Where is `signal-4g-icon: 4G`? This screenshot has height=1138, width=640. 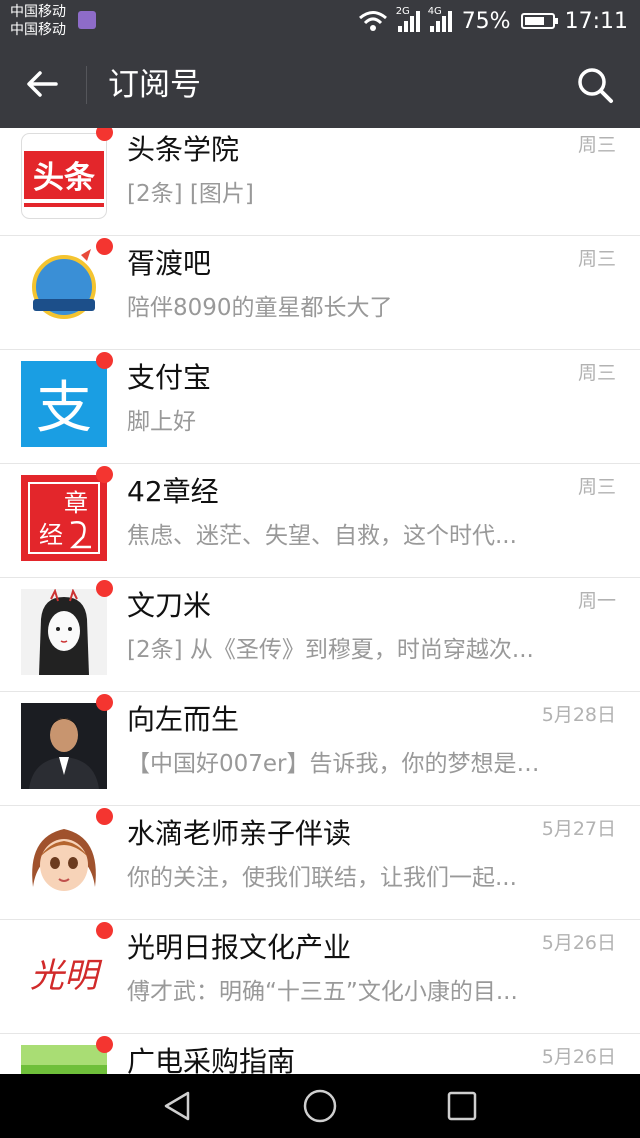 signal-4g-icon: 4G is located at coordinates (440, 19).